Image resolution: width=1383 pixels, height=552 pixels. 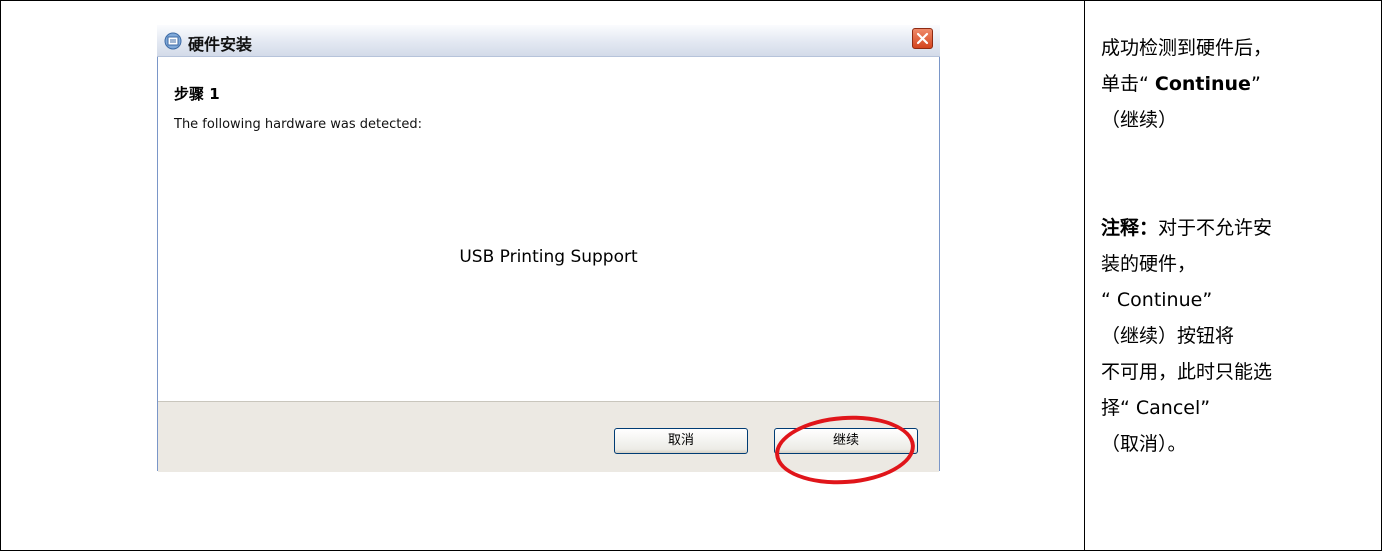 What do you see at coordinates (1128, 84) in the screenshot?
I see `note-text: 单击“` at bounding box center [1128, 84].